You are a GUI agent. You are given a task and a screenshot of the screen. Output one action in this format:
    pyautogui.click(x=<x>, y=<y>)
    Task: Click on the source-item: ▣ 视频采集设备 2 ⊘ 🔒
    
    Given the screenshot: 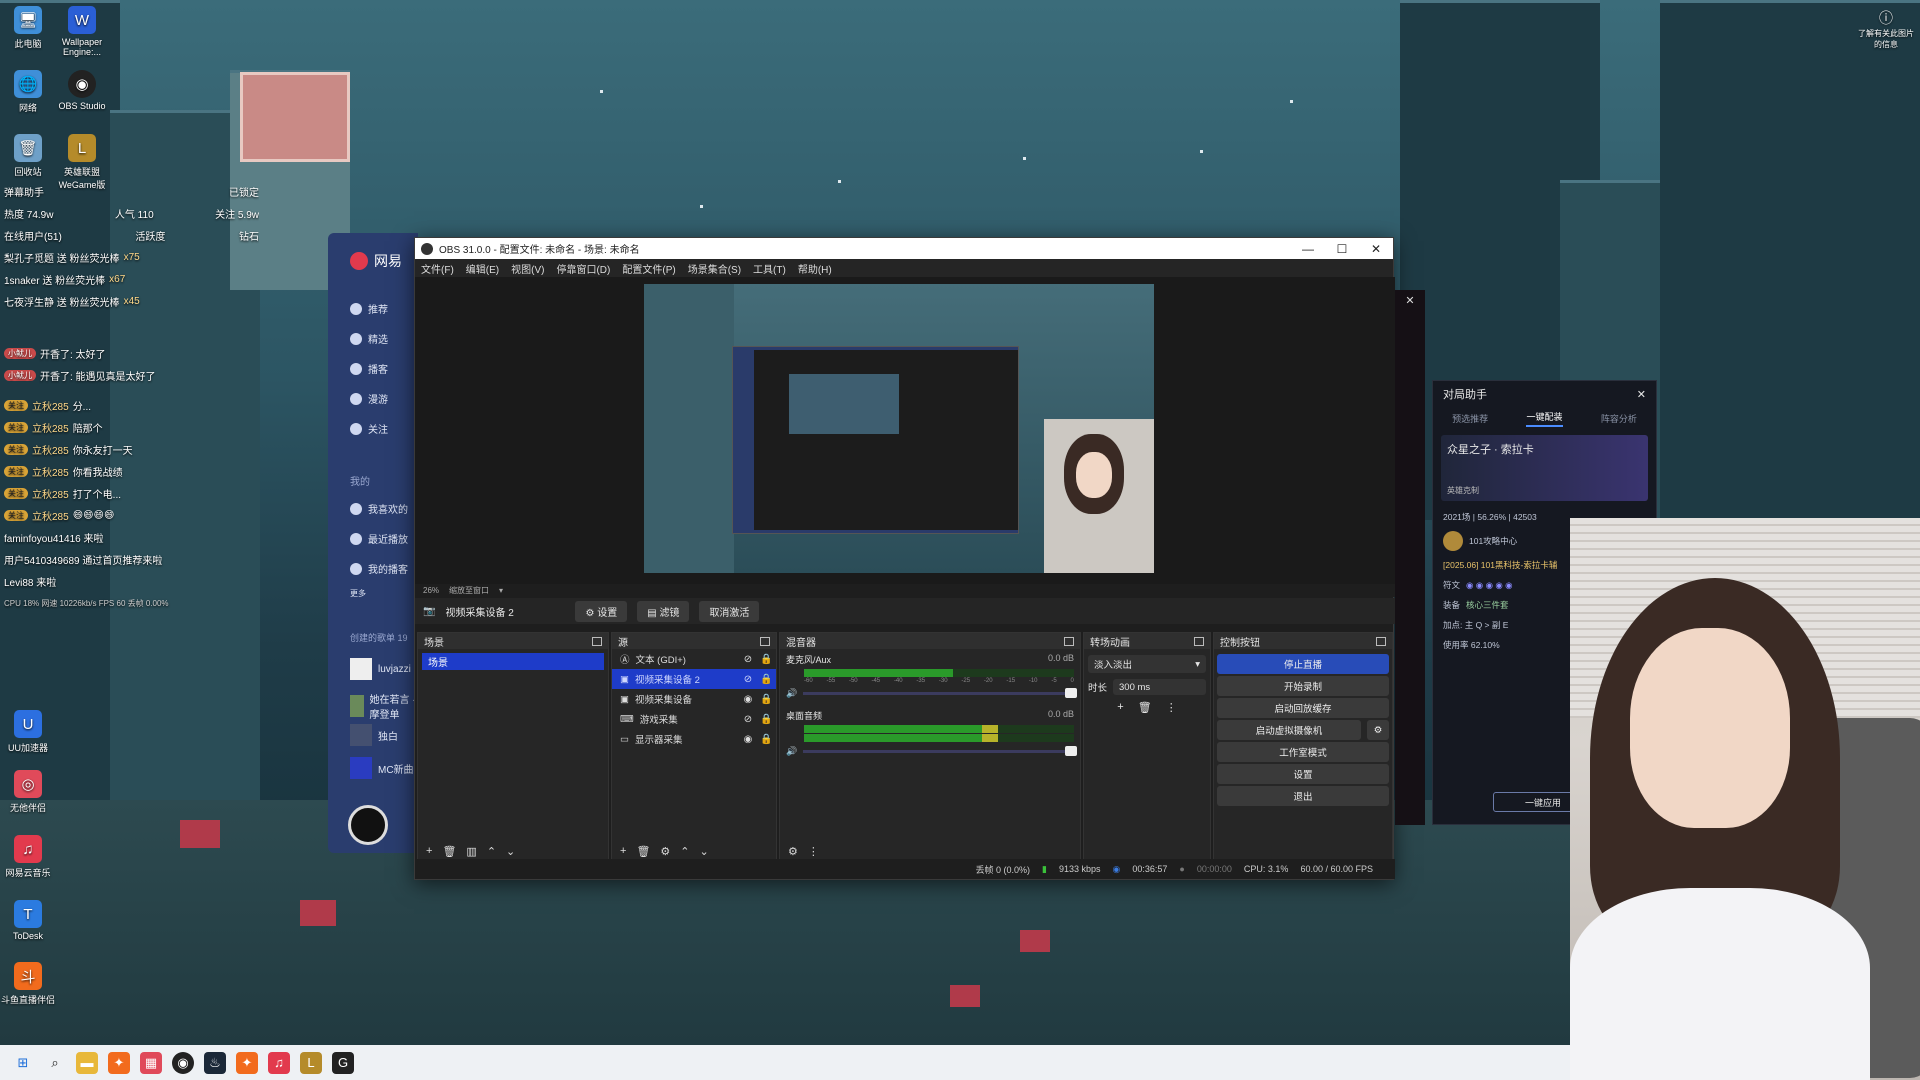 What is the action you would take?
    pyautogui.click(x=694, y=679)
    